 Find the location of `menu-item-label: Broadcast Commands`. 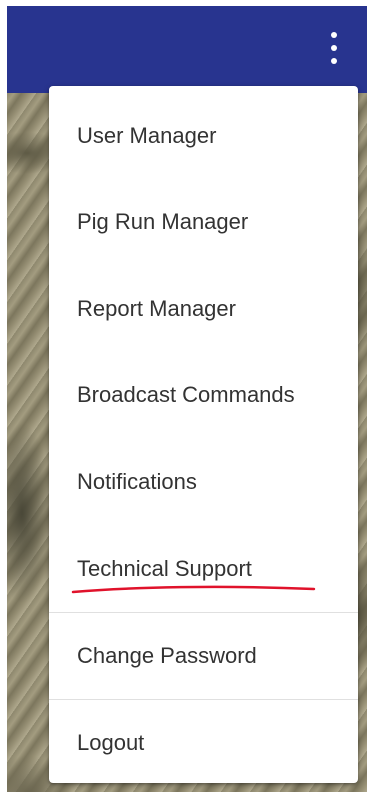

menu-item-label: Broadcast Commands is located at coordinates (186, 394).